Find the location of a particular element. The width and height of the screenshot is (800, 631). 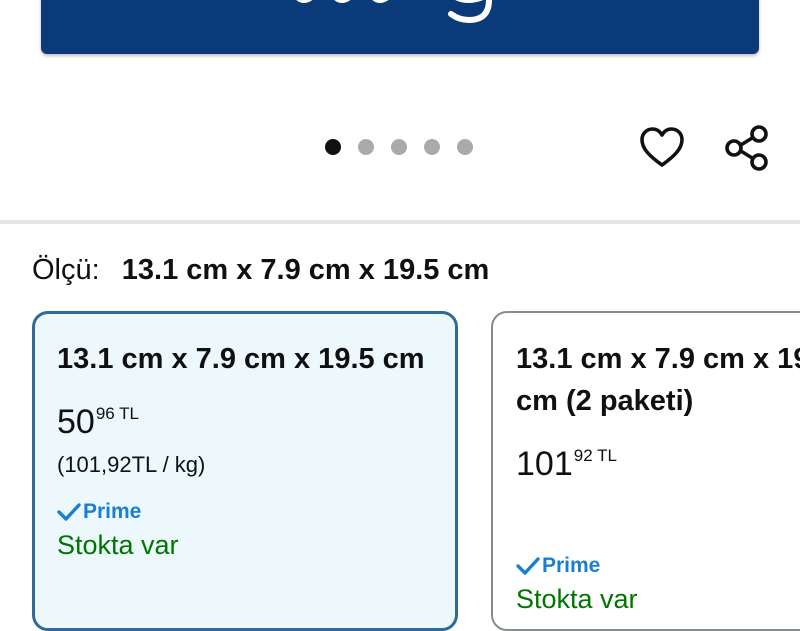

selected-size-value: 13.1 cm x 7.9 cm x 19.5 cm is located at coordinates (305, 270).